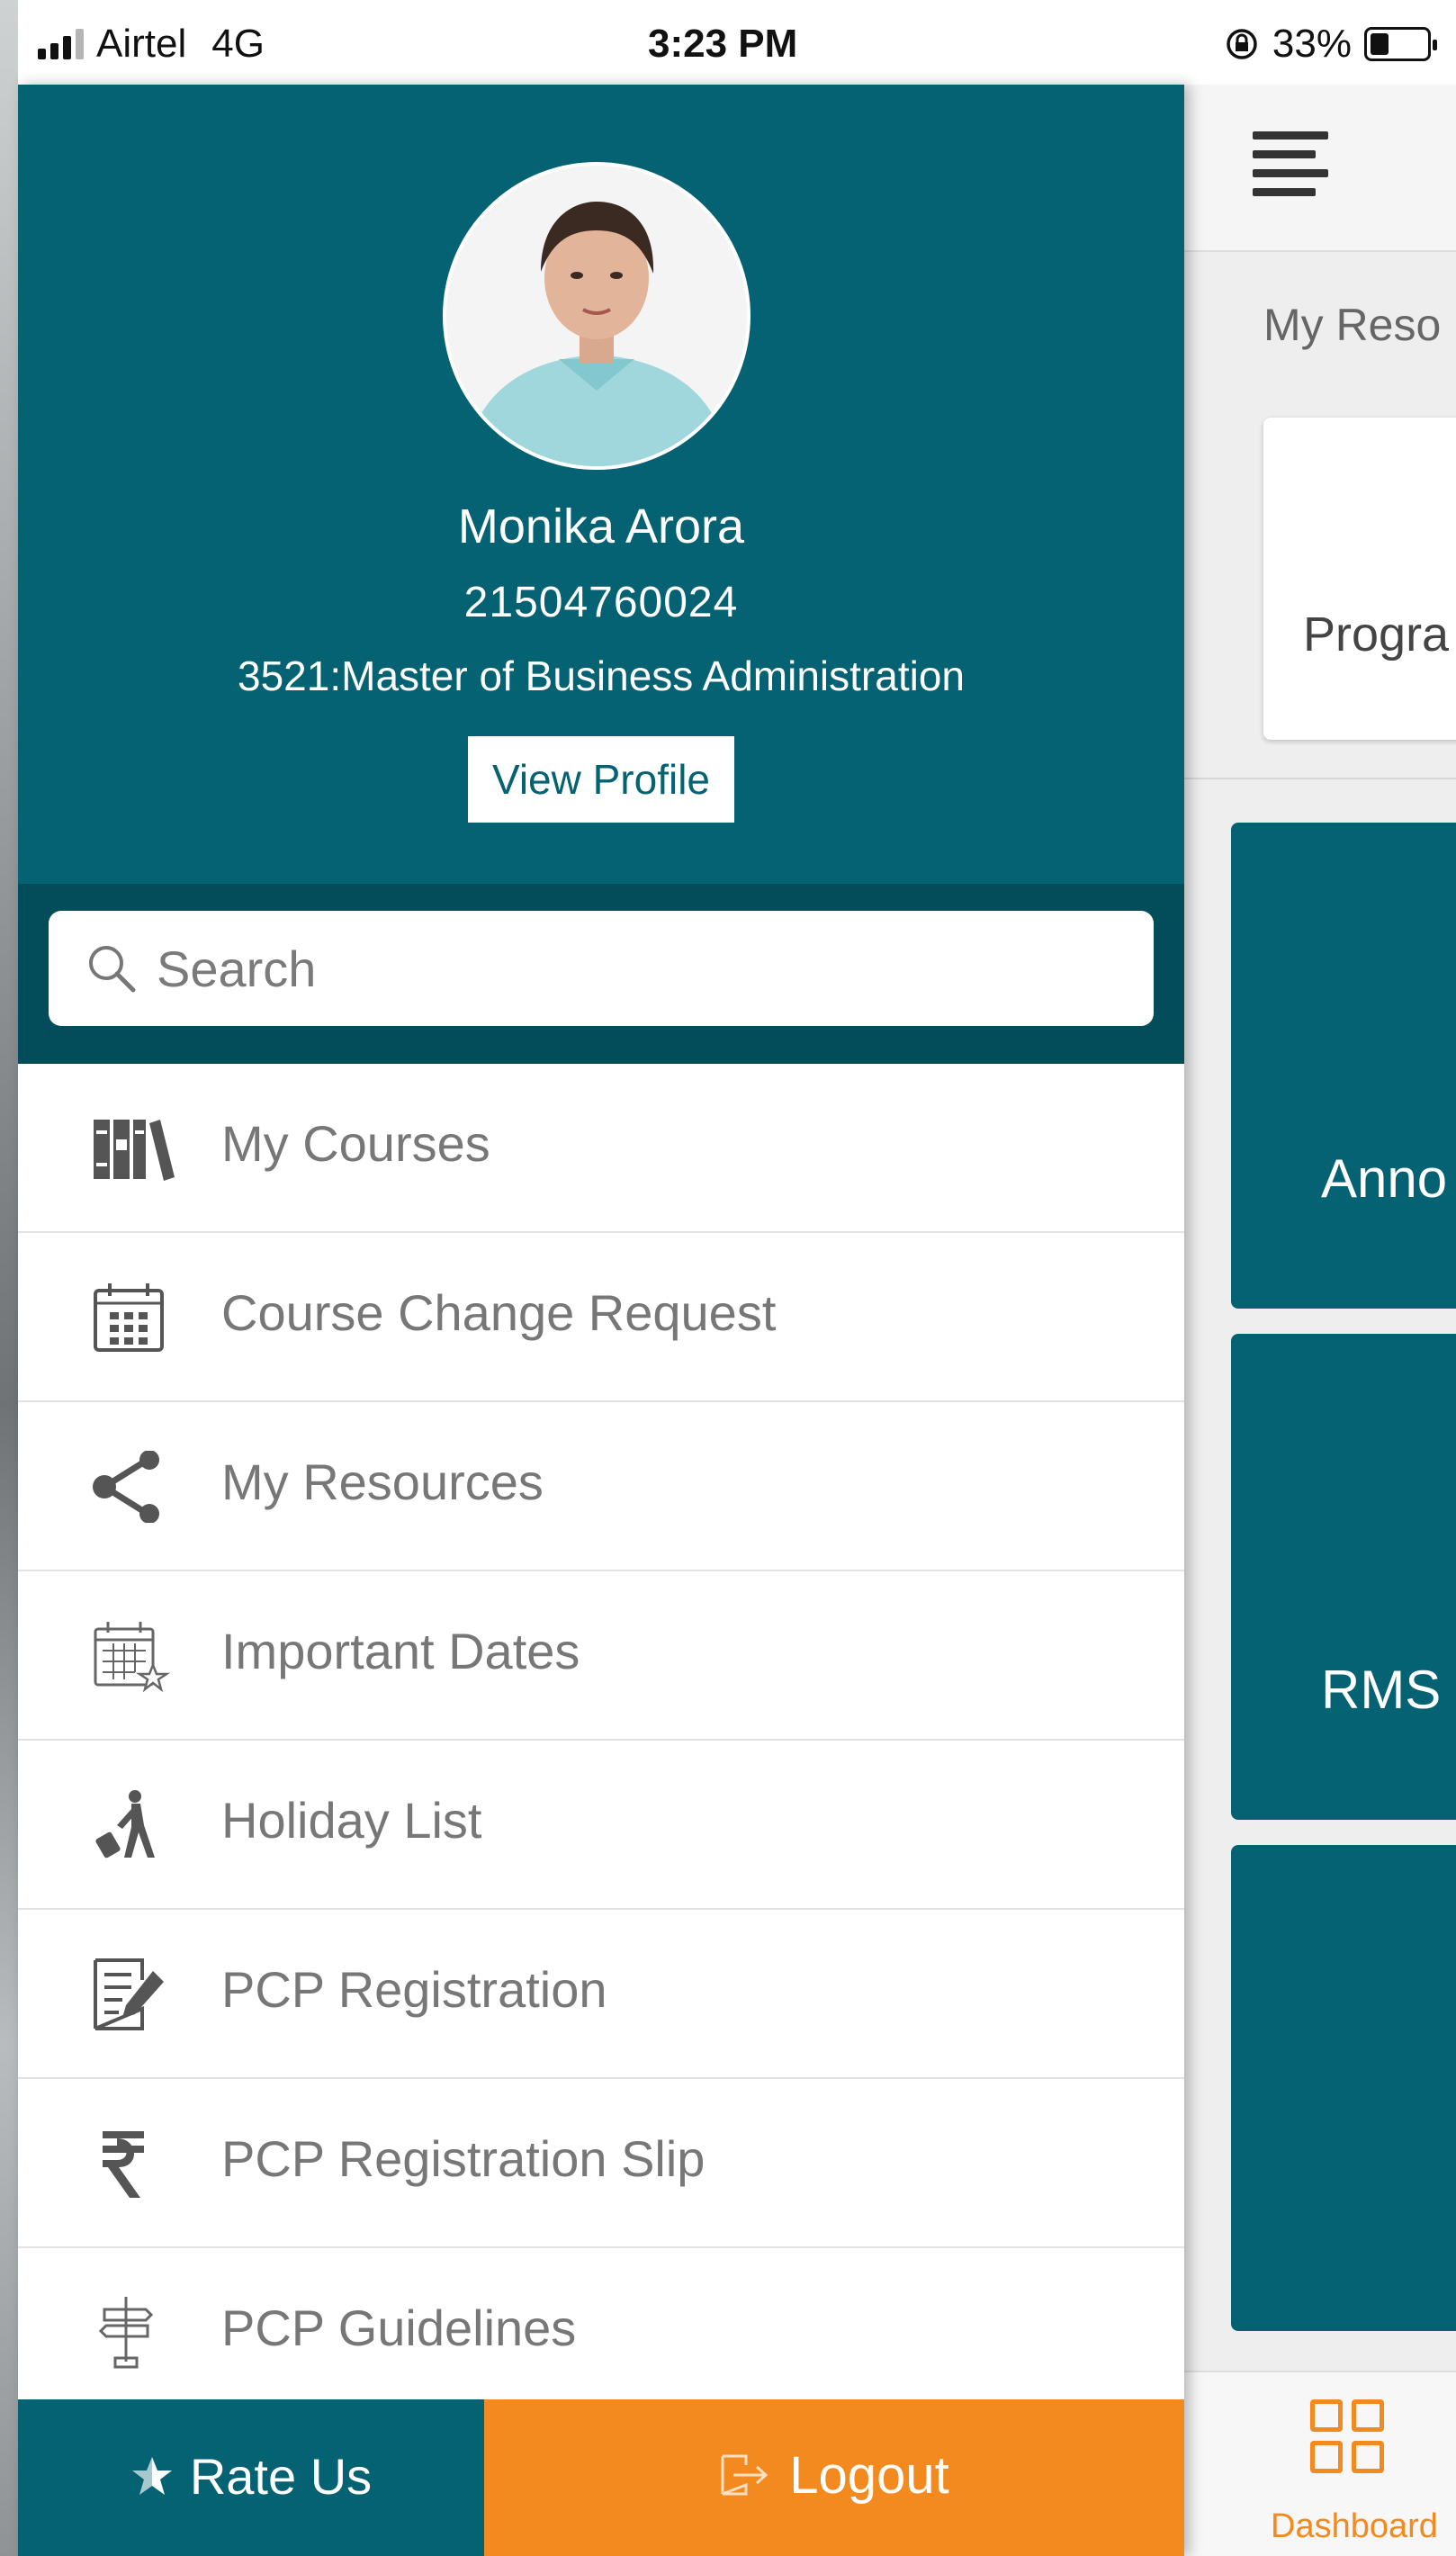 This screenshot has height=2556, width=1456. I want to click on search-bar, so click(601, 974).